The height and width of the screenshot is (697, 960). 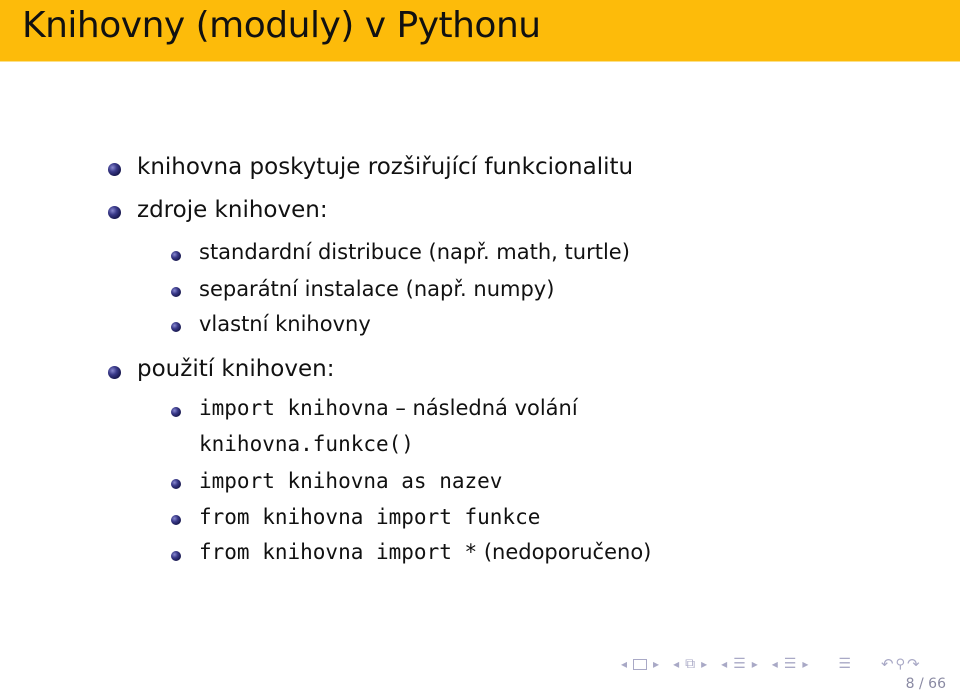 I want to click on code-snippet: from knihovna import *, so click(x=338, y=552).